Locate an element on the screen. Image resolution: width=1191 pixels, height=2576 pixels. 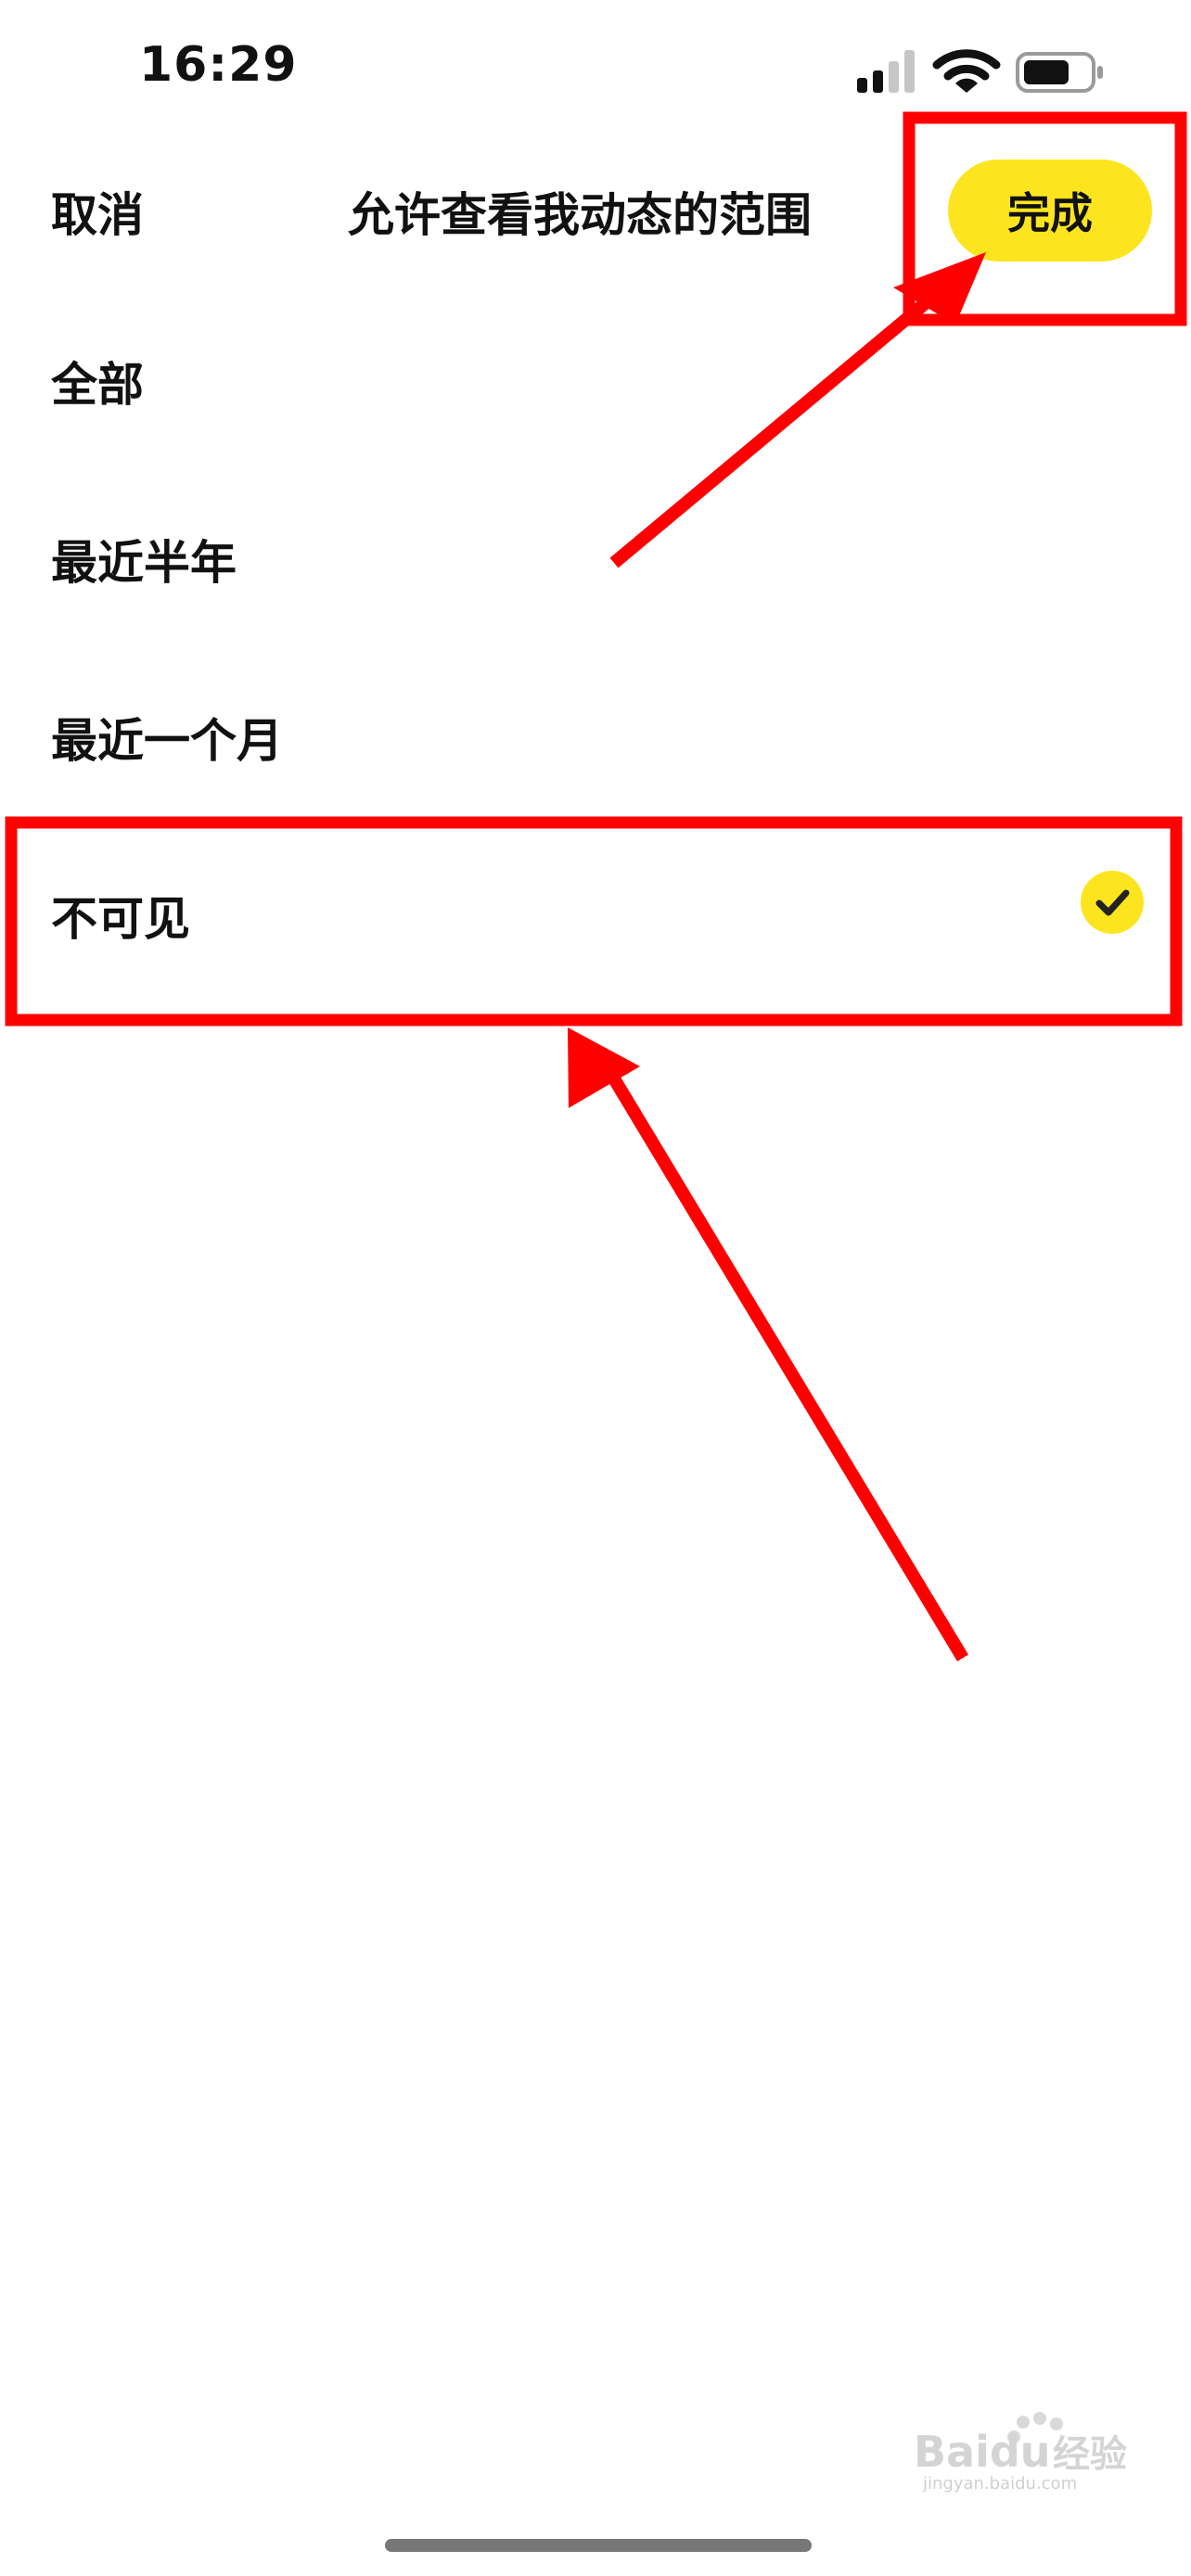
option-label: 全部 is located at coordinates (97, 385).